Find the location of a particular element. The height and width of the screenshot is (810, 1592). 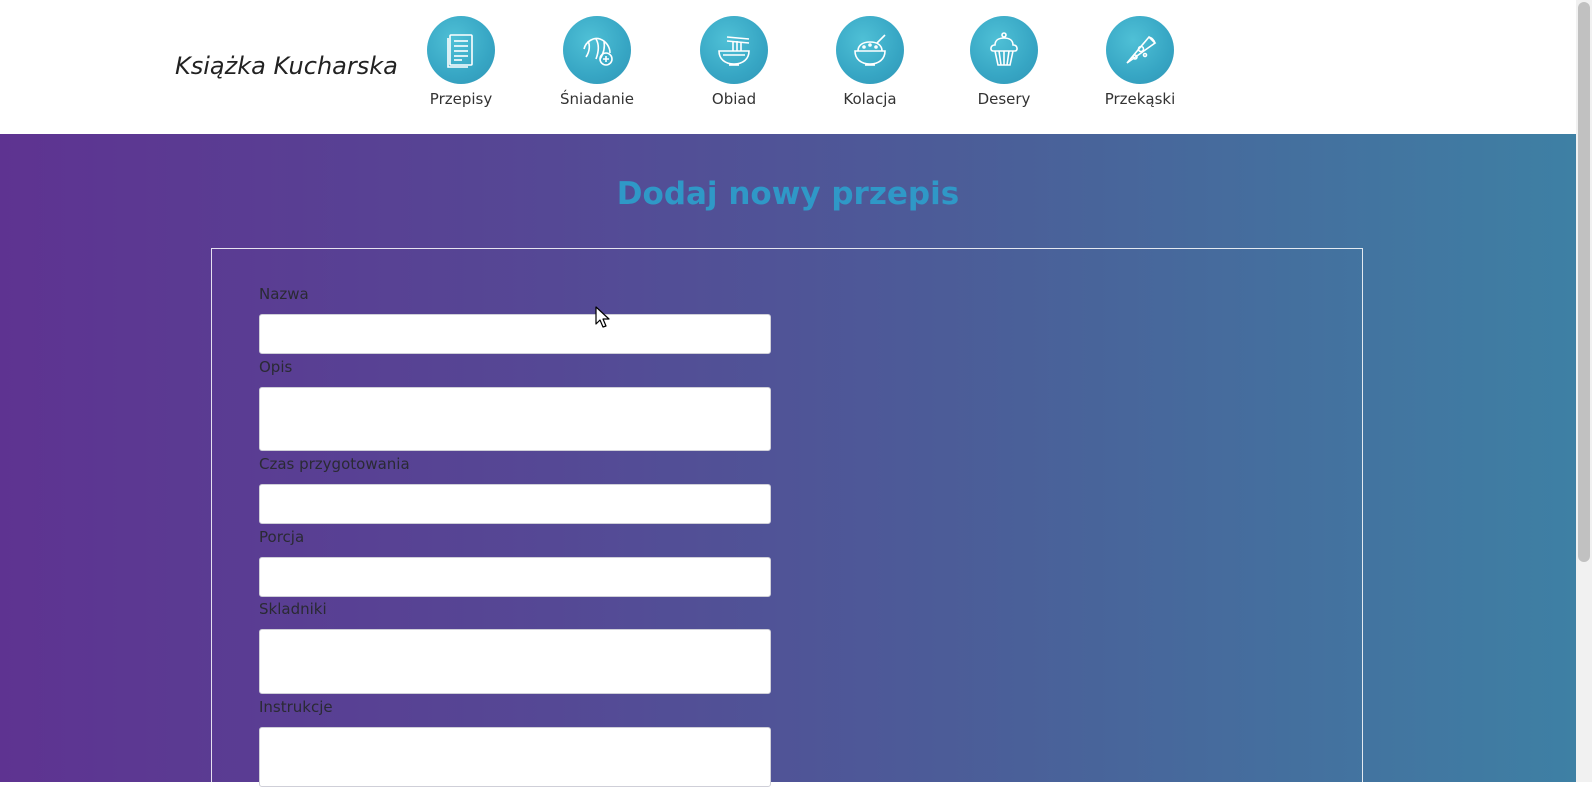

nav-item-obiad: Obiad is located at coordinates (734, 62).